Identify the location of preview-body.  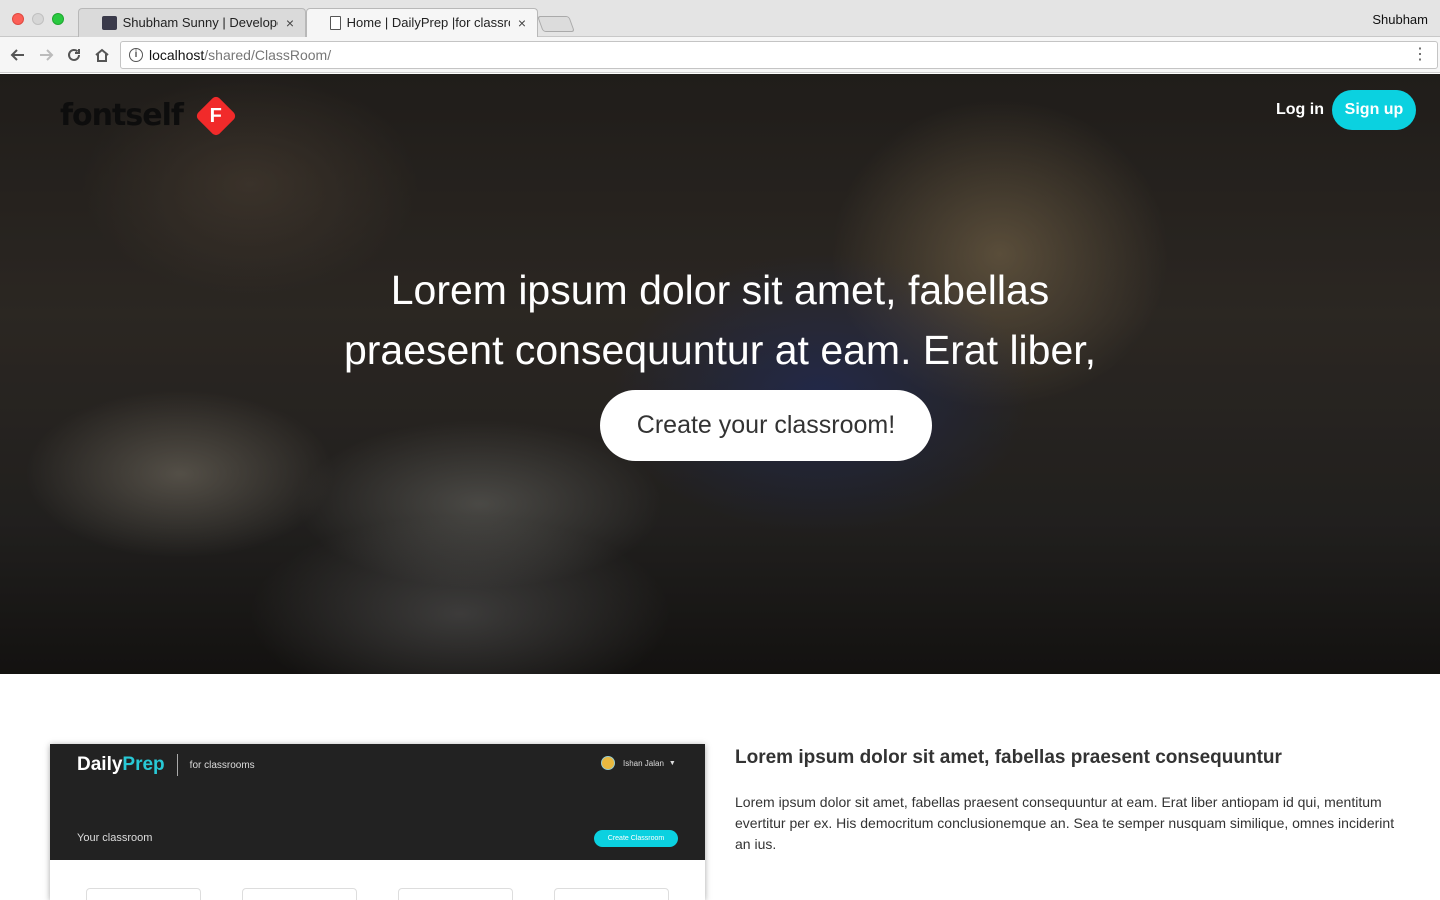
(377, 880).